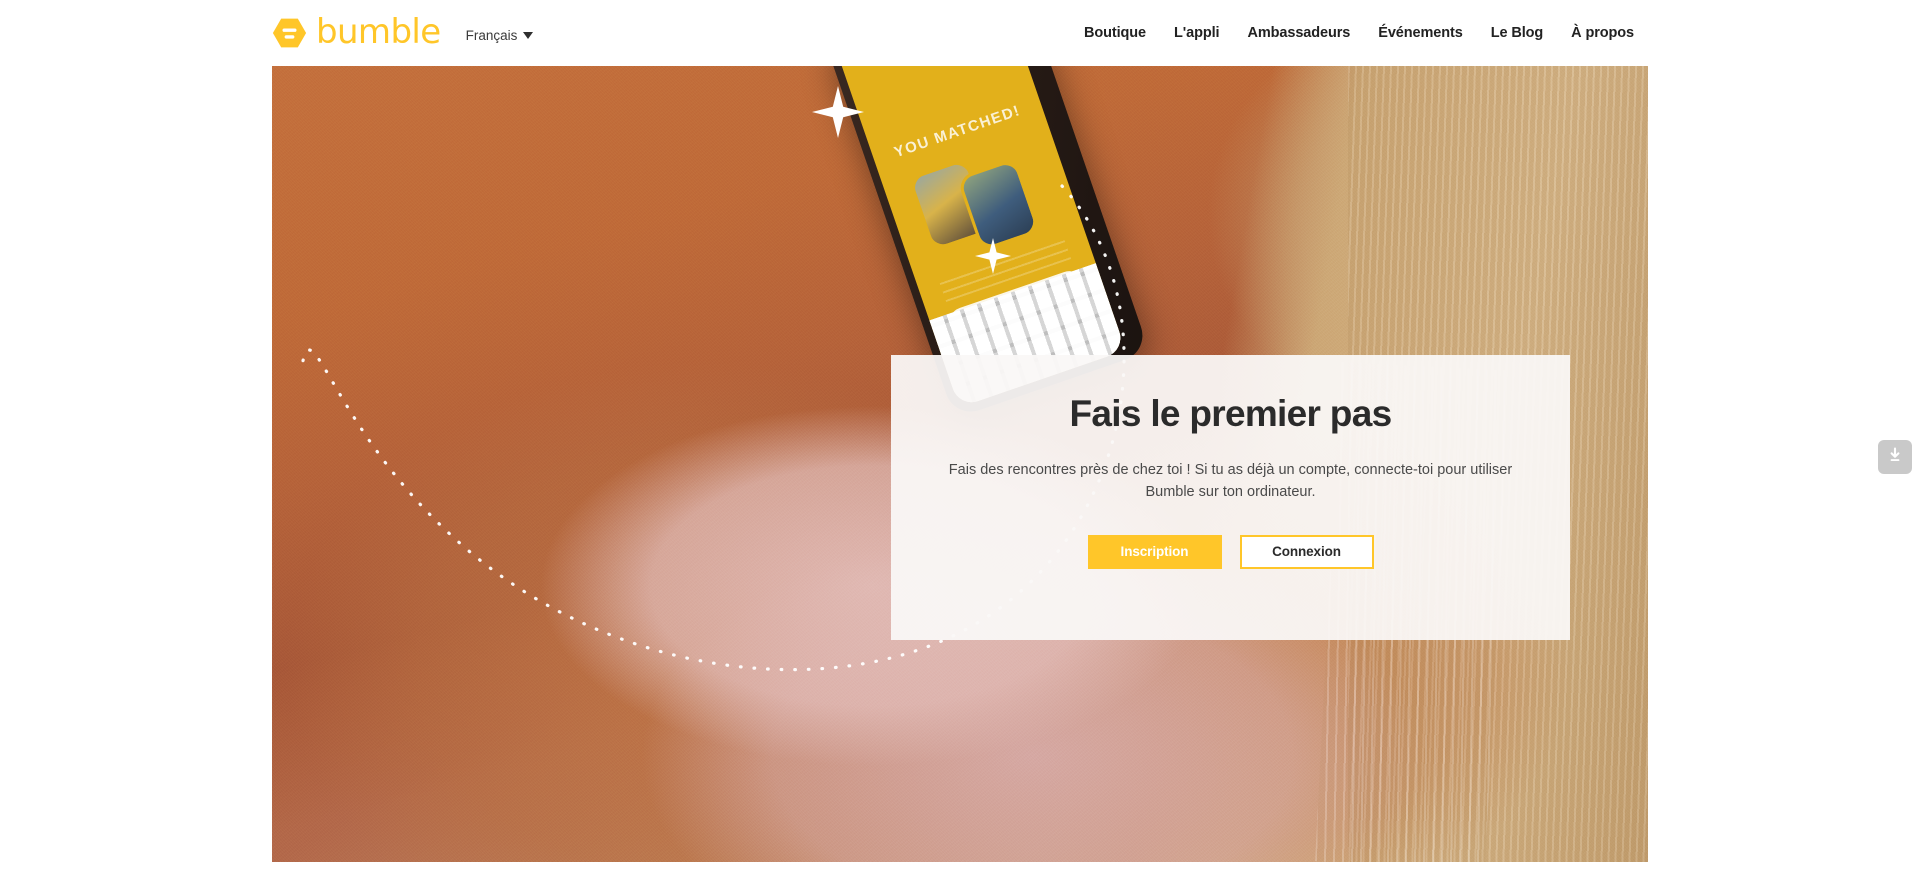  What do you see at coordinates (1298, 33) in the screenshot?
I see `nav-item-ambassadeurs: Ambassadeurs` at bounding box center [1298, 33].